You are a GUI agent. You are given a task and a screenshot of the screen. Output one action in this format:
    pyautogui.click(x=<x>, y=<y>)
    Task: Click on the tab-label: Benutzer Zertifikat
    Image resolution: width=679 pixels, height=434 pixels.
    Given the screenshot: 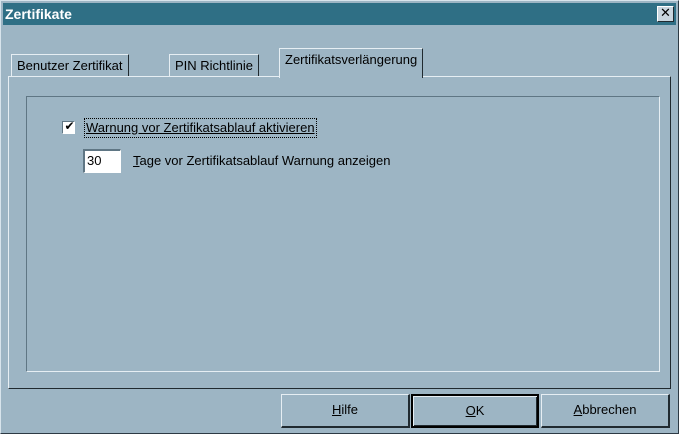 What is the action you would take?
    pyautogui.click(x=70, y=65)
    